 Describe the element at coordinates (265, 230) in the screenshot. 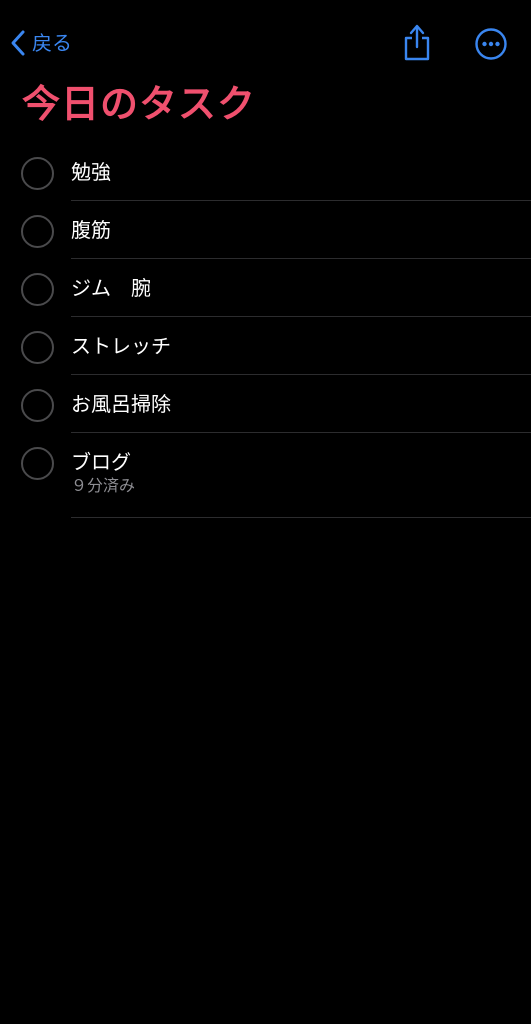

I see `task-row: 腹筋` at that location.